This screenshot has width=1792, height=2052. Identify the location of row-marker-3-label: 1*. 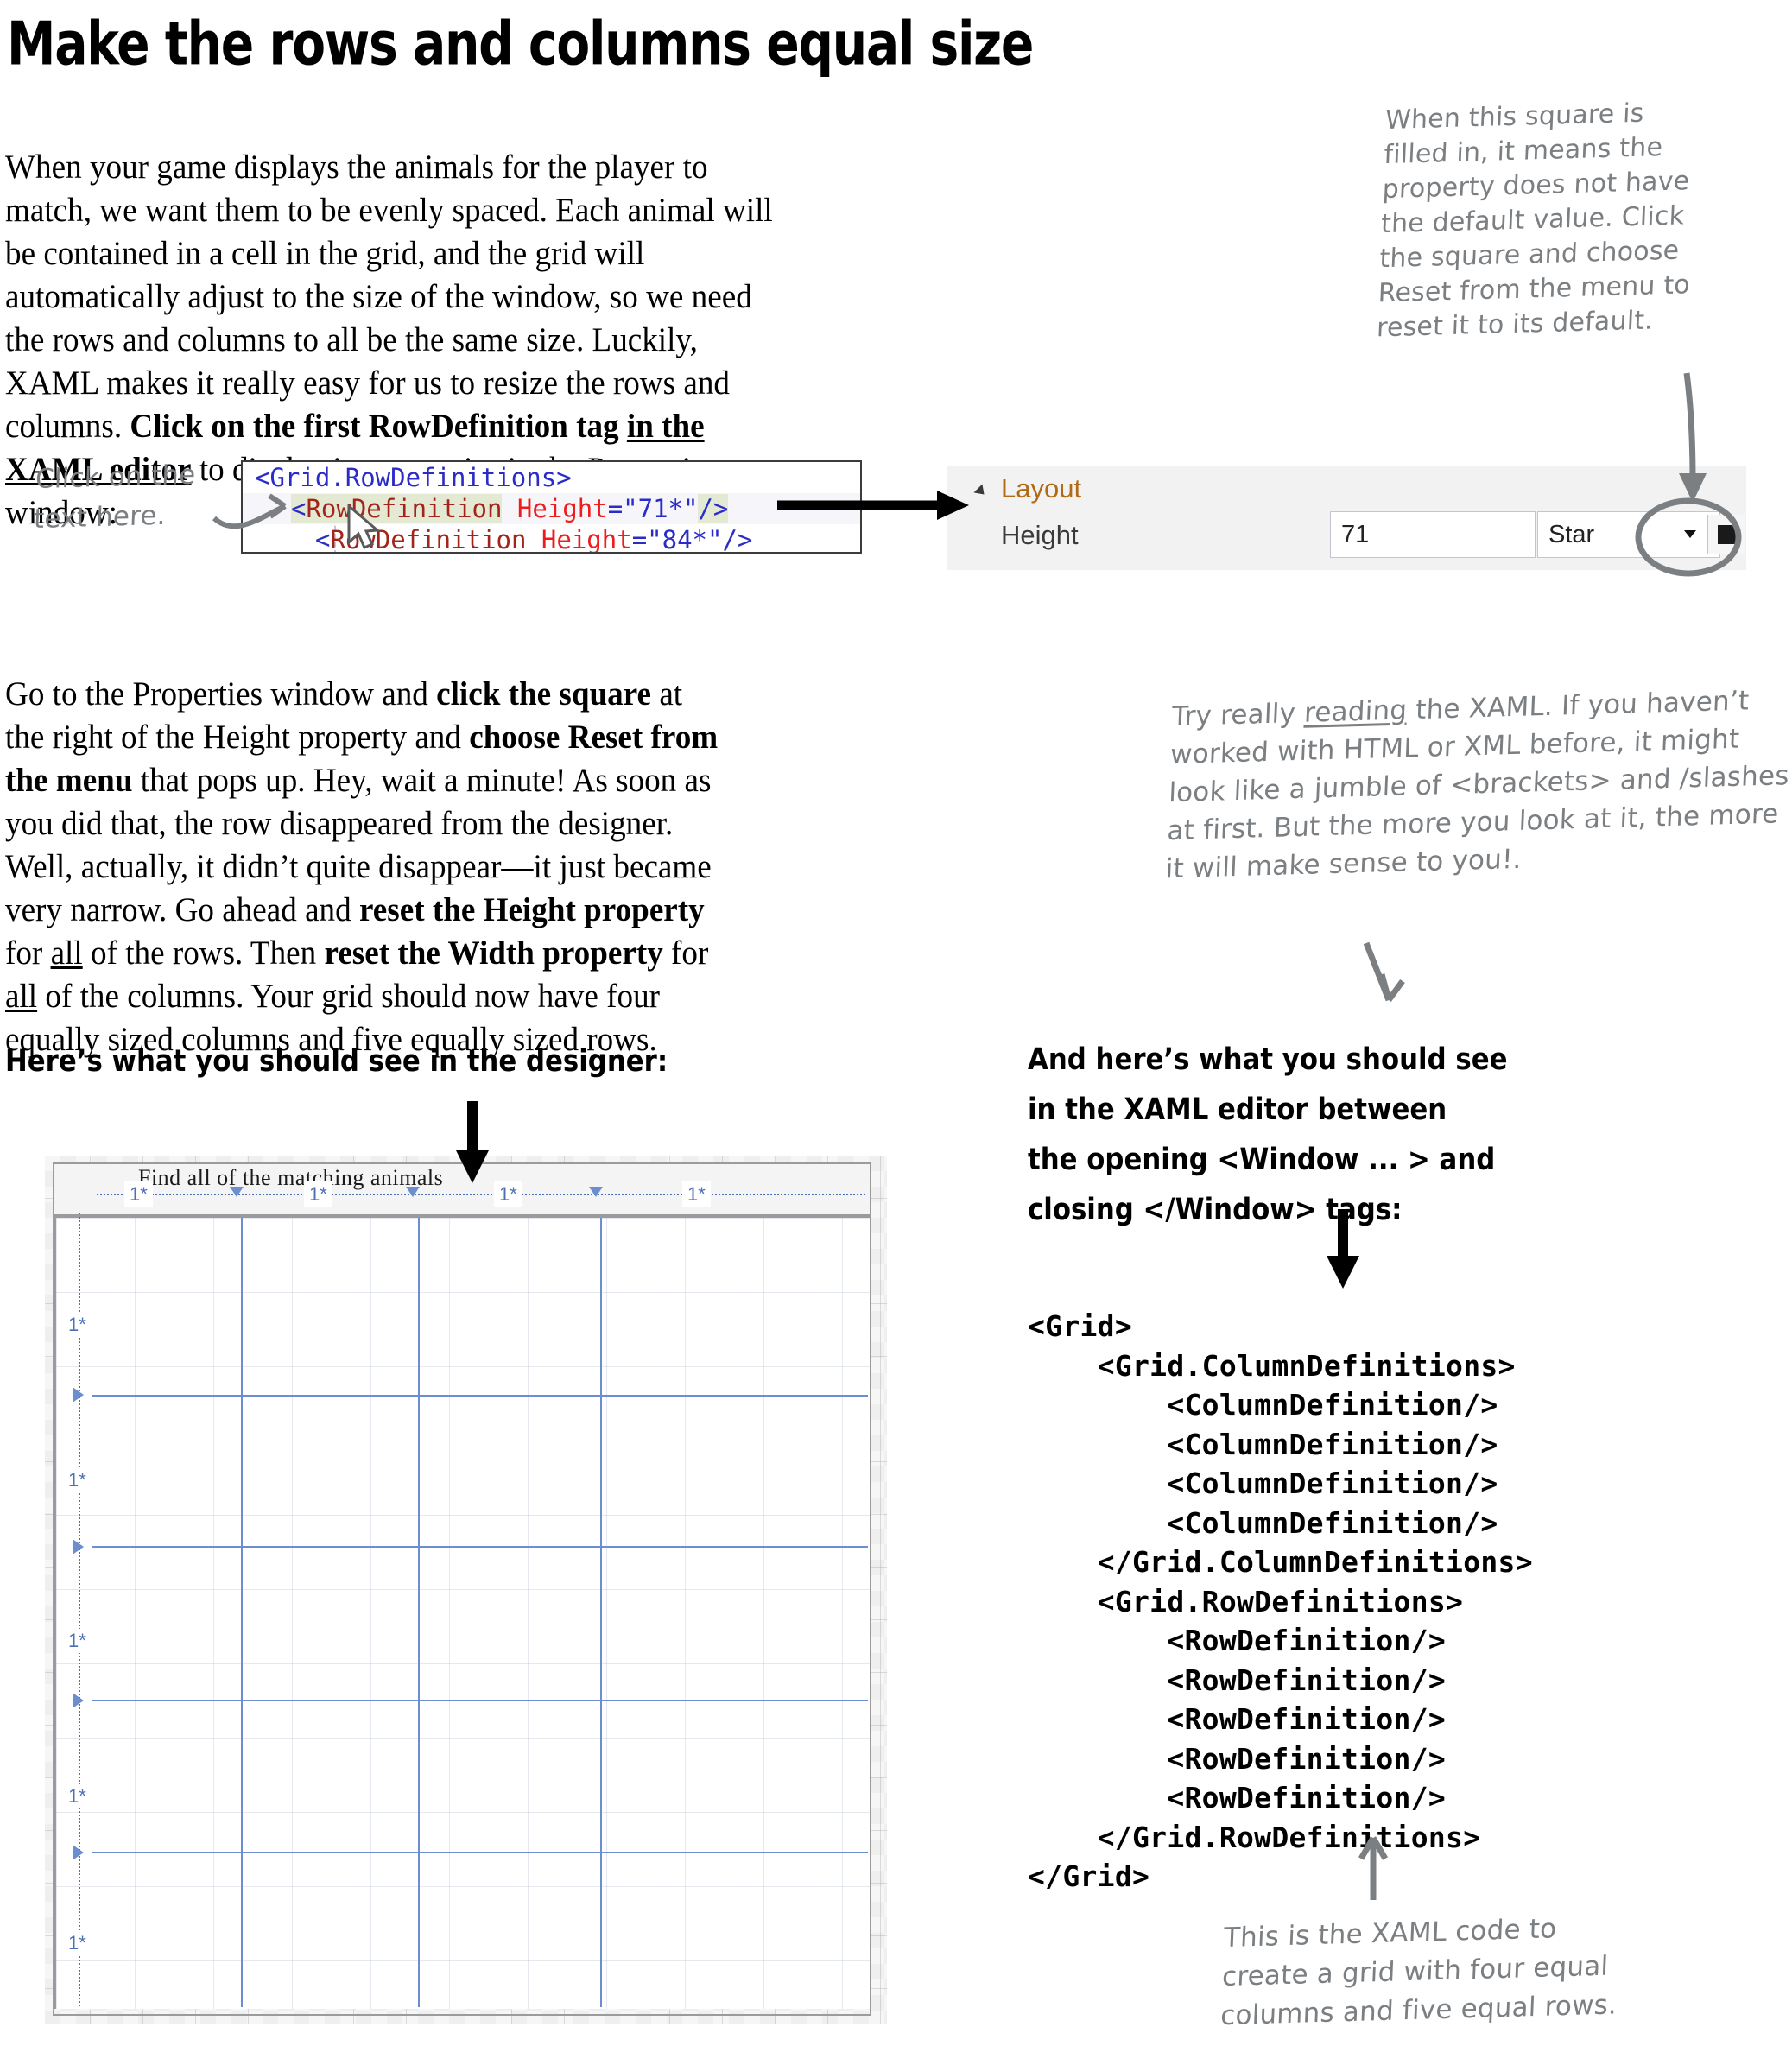
(77, 1640).